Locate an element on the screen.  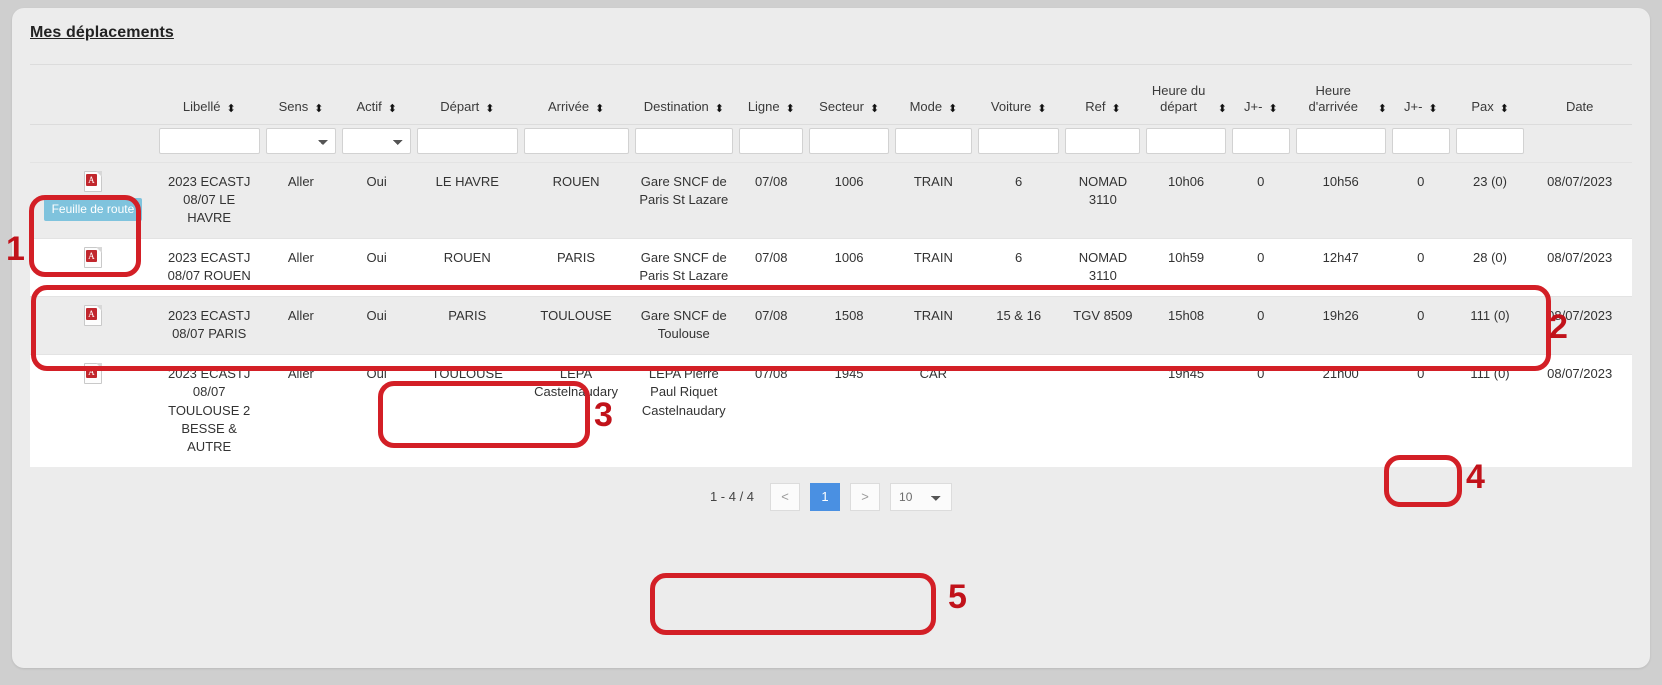
filter-input-depart is located at coordinates (467, 140).